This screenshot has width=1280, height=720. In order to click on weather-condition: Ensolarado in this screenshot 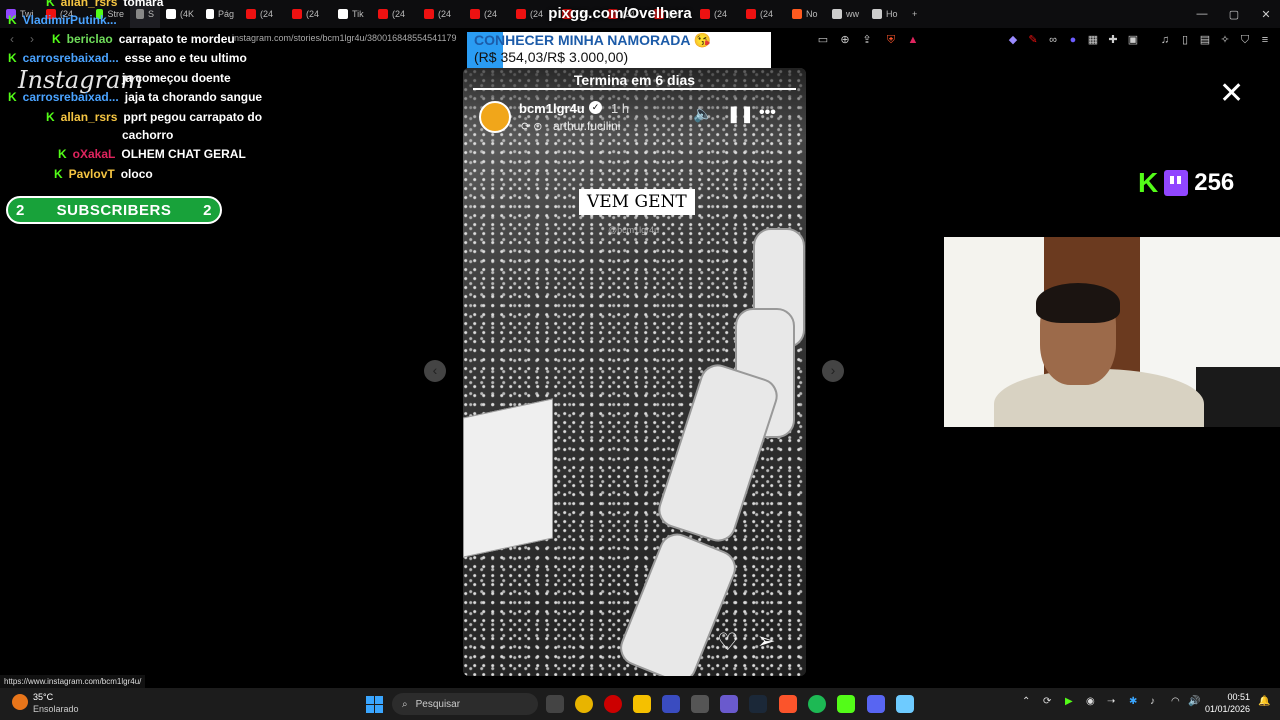, I will do `click(56, 709)`.